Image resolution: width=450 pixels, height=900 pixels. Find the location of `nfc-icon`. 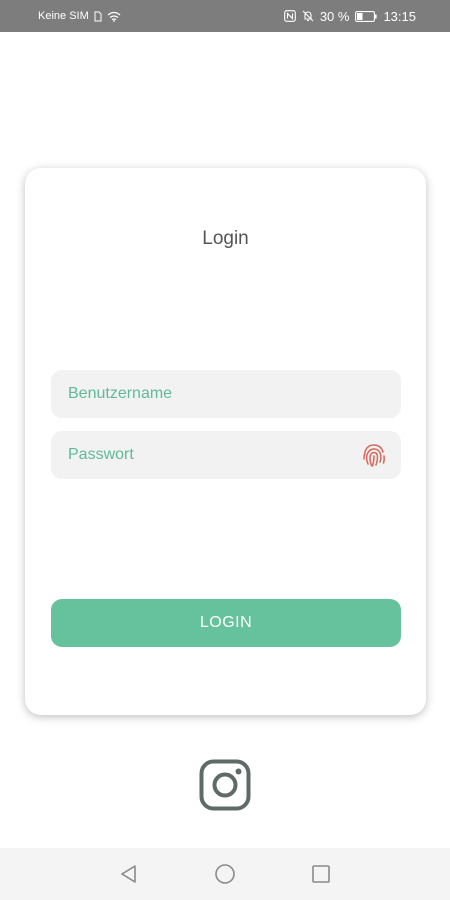

nfc-icon is located at coordinates (289, 16).